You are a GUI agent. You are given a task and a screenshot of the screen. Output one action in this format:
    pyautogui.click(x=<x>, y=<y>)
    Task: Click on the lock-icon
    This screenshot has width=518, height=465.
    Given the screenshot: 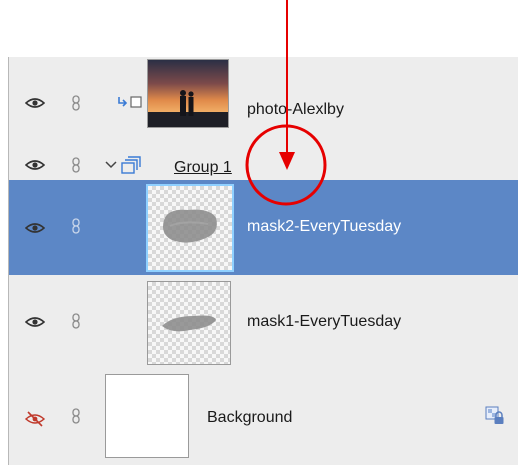 What is the action you would take?
    pyautogui.click(x=495, y=416)
    